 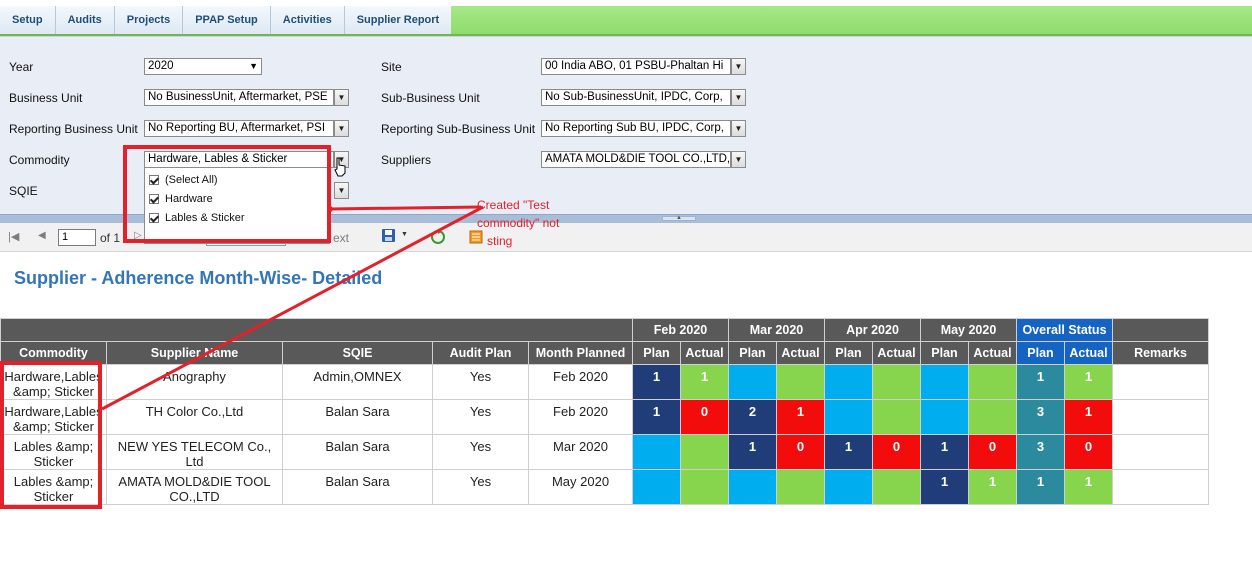 I want to click on month-header-feb: Feb 2020, so click(x=680, y=330).